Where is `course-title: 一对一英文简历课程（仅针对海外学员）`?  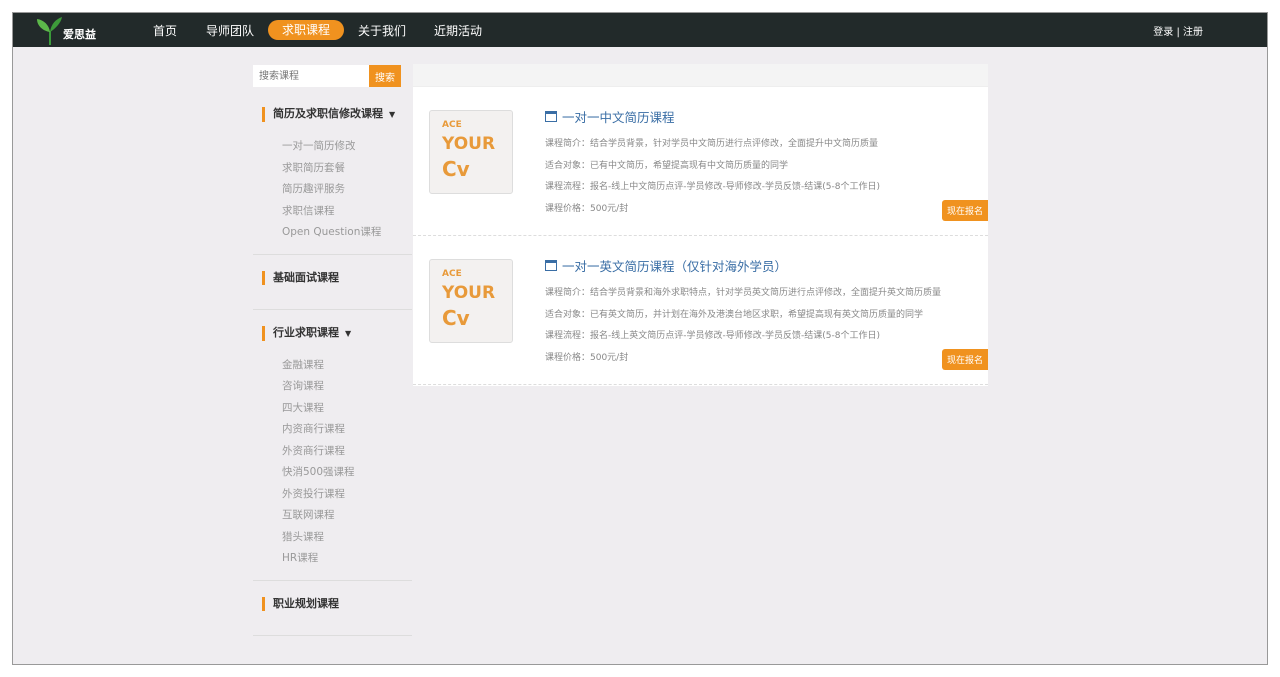
course-title: 一对一英文简历课程（仅针对海外学员） is located at coordinates (743, 265).